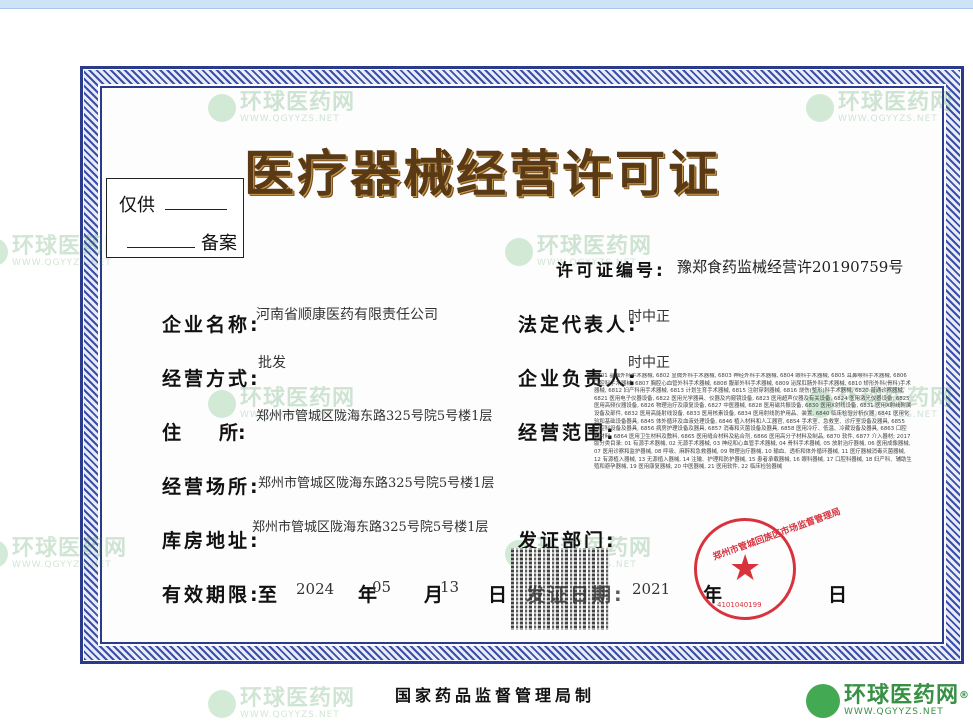 This screenshot has height=728, width=973. Describe the element at coordinates (745, 568) in the screenshot. I see `seal-star-icon: ★` at that location.